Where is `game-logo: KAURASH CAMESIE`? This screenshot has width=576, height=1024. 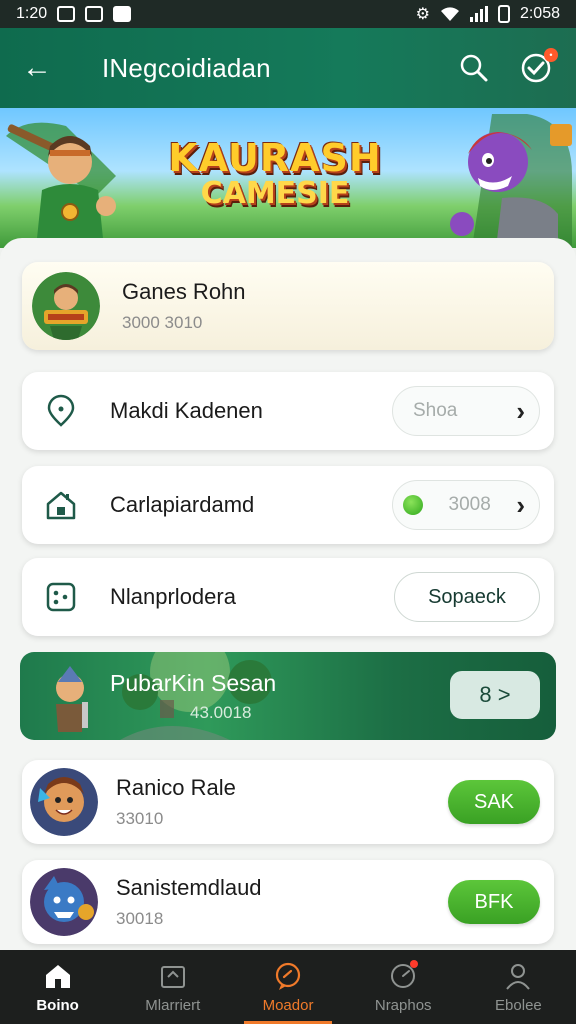
game-logo: KAURASH CAMESIE is located at coordinates (275, 173).